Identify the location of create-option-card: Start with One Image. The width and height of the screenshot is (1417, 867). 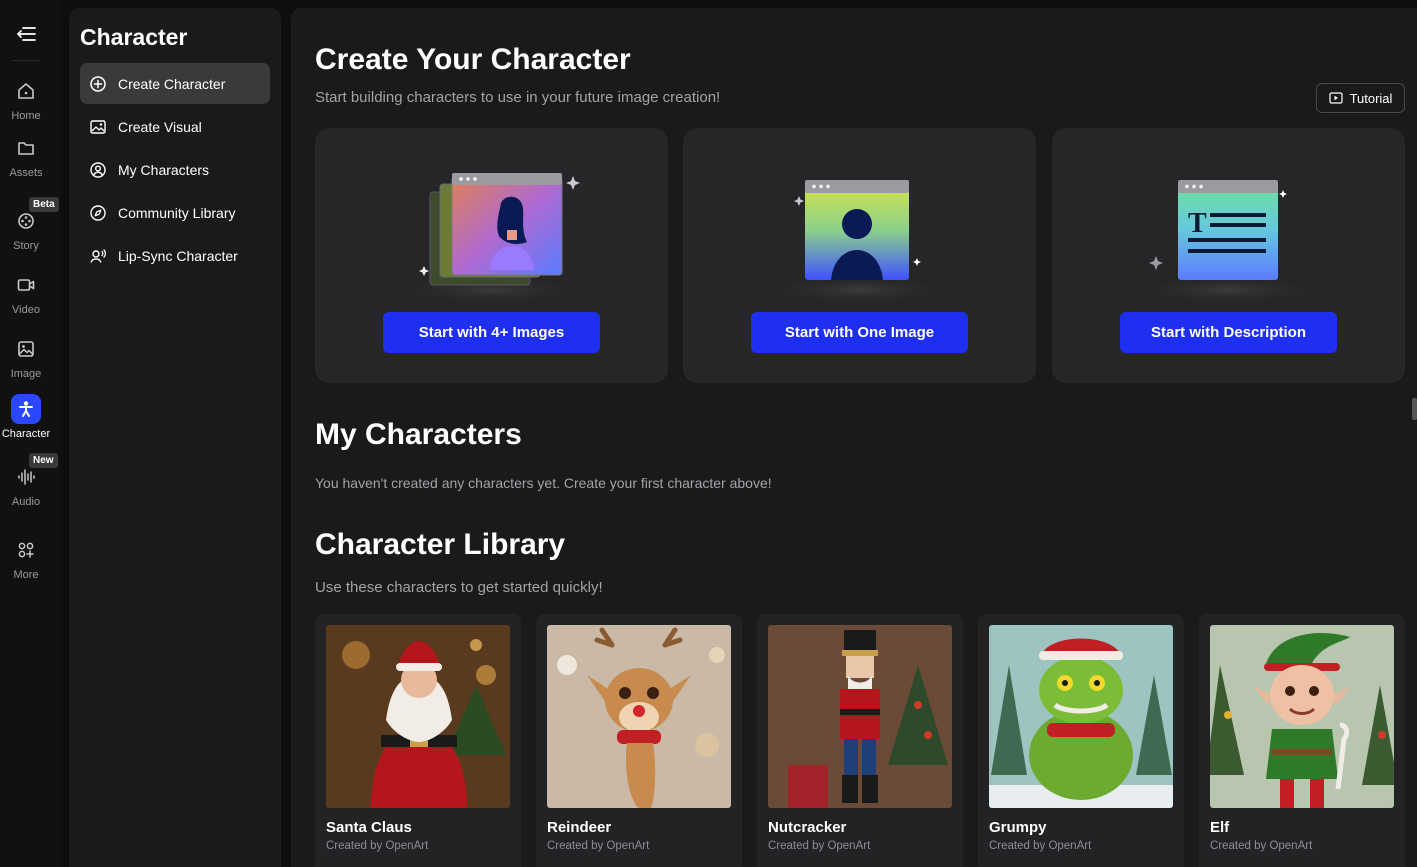
(859, 255).